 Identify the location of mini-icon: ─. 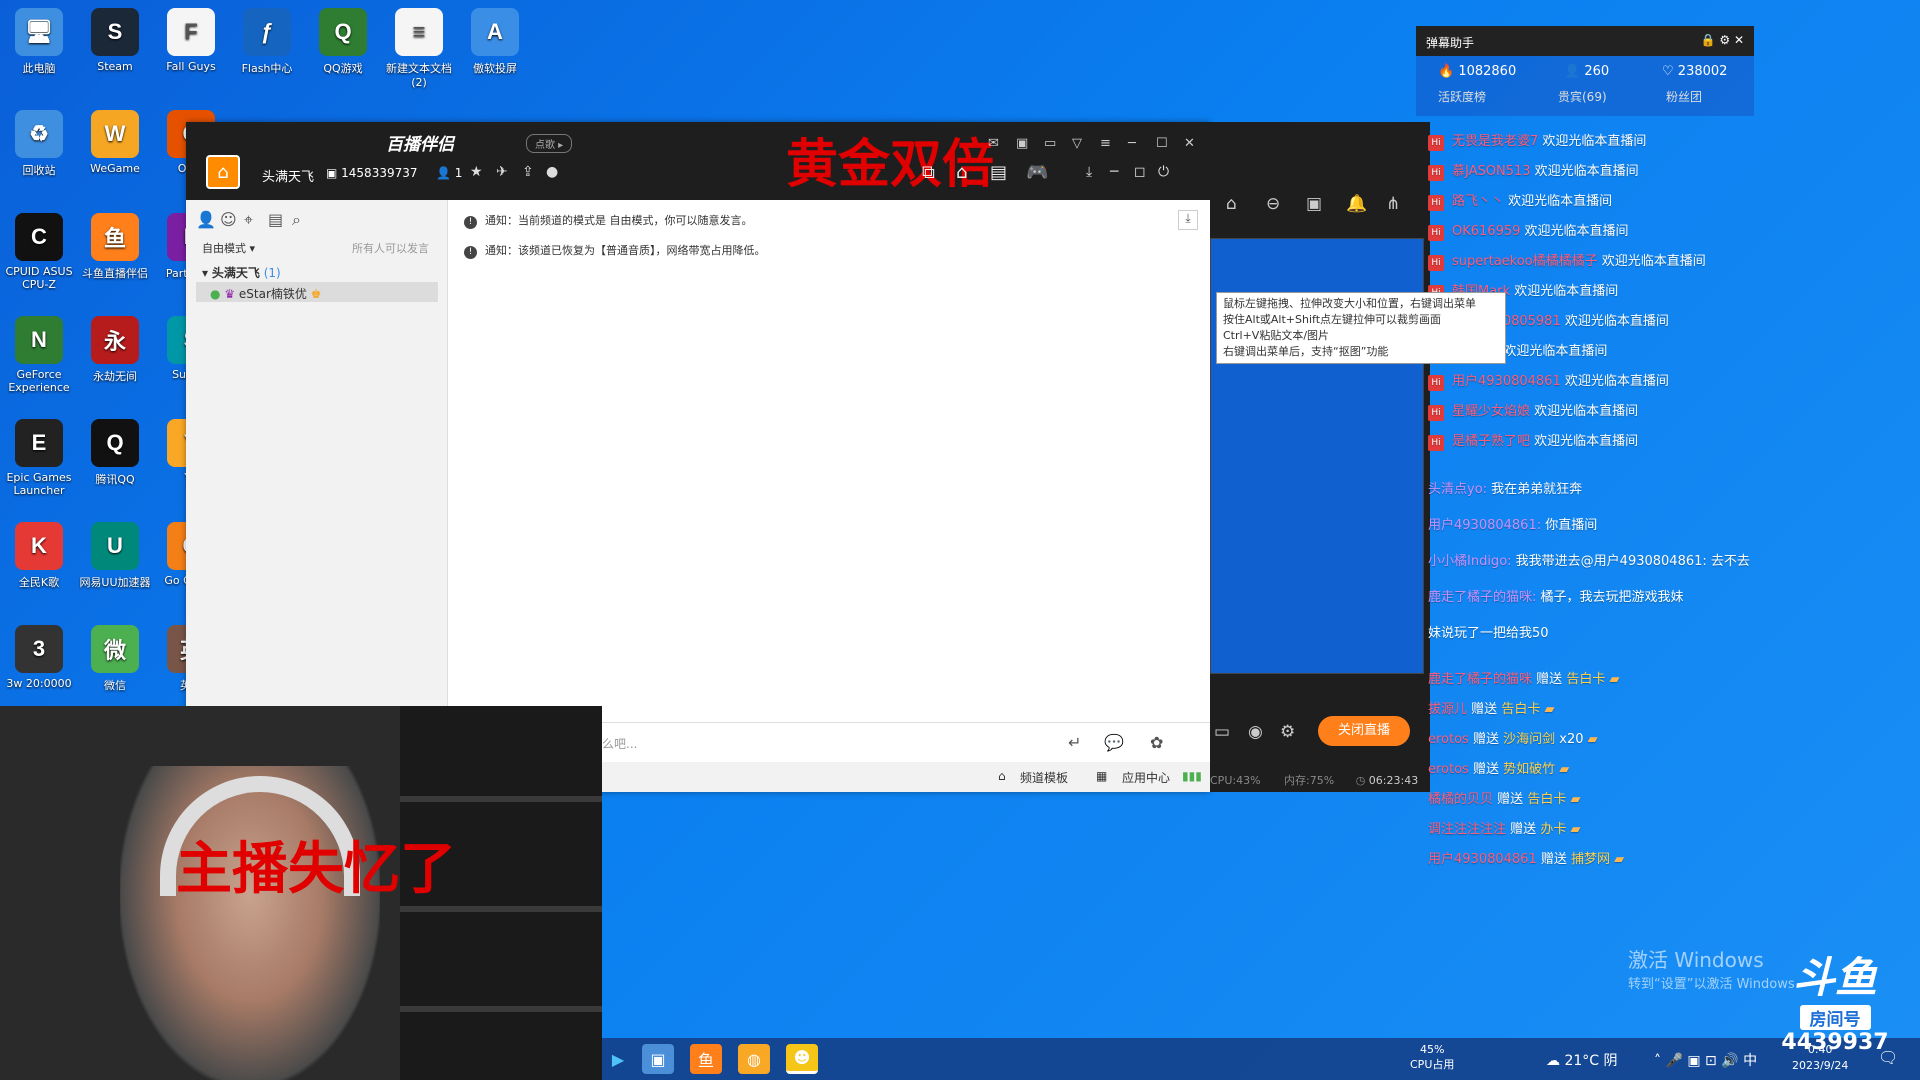
(1114, 172).